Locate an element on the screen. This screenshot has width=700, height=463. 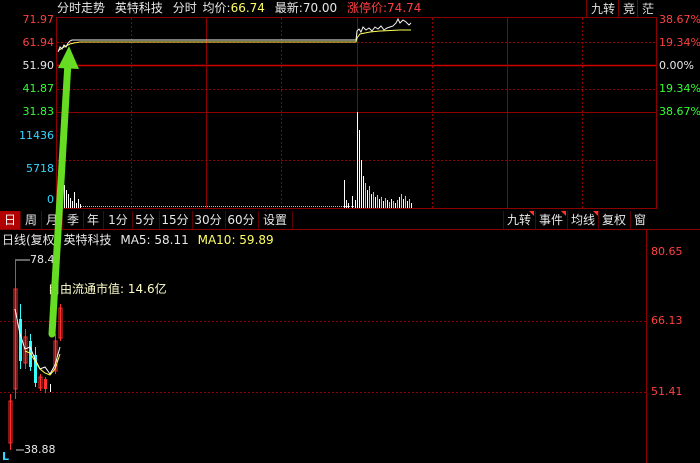
window-tab: 窗 is located at coordinates (639, 220).